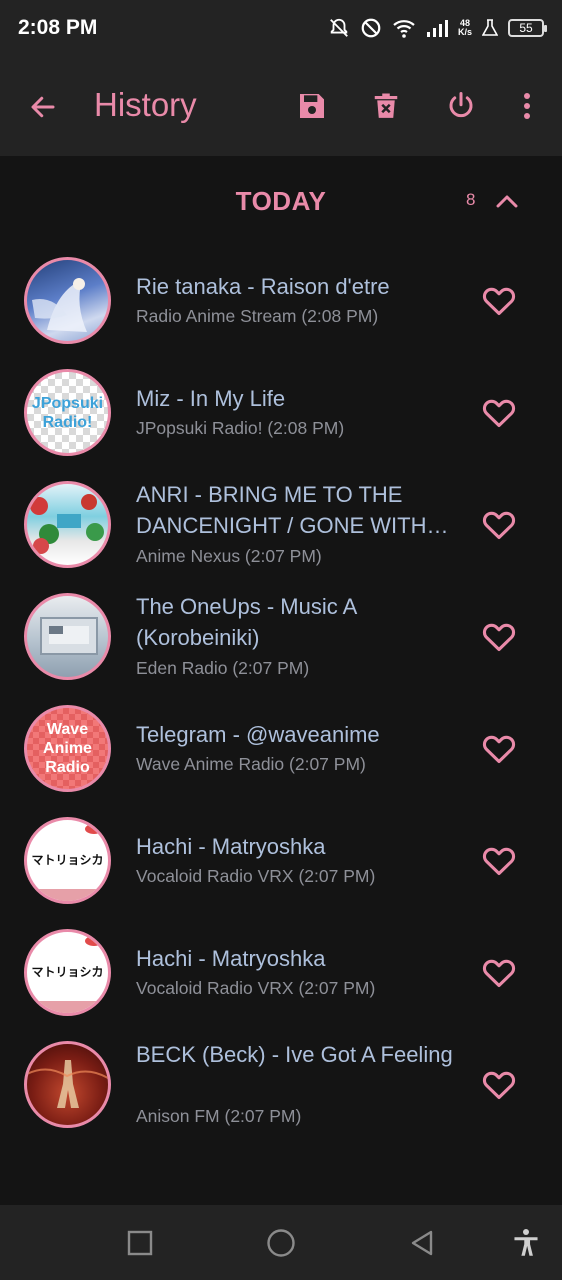 Image resolution: width=562 pixels, height=1280 pixels. I want to click on station-art: Wave Anime Radio, so click(67, 748).